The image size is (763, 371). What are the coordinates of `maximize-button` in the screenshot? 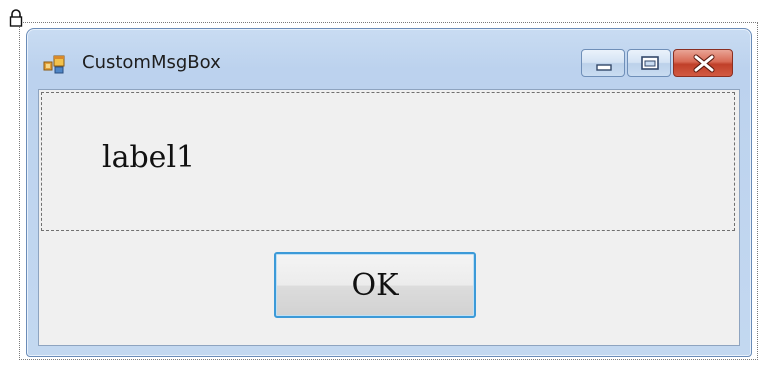 It's located at (649, 63).